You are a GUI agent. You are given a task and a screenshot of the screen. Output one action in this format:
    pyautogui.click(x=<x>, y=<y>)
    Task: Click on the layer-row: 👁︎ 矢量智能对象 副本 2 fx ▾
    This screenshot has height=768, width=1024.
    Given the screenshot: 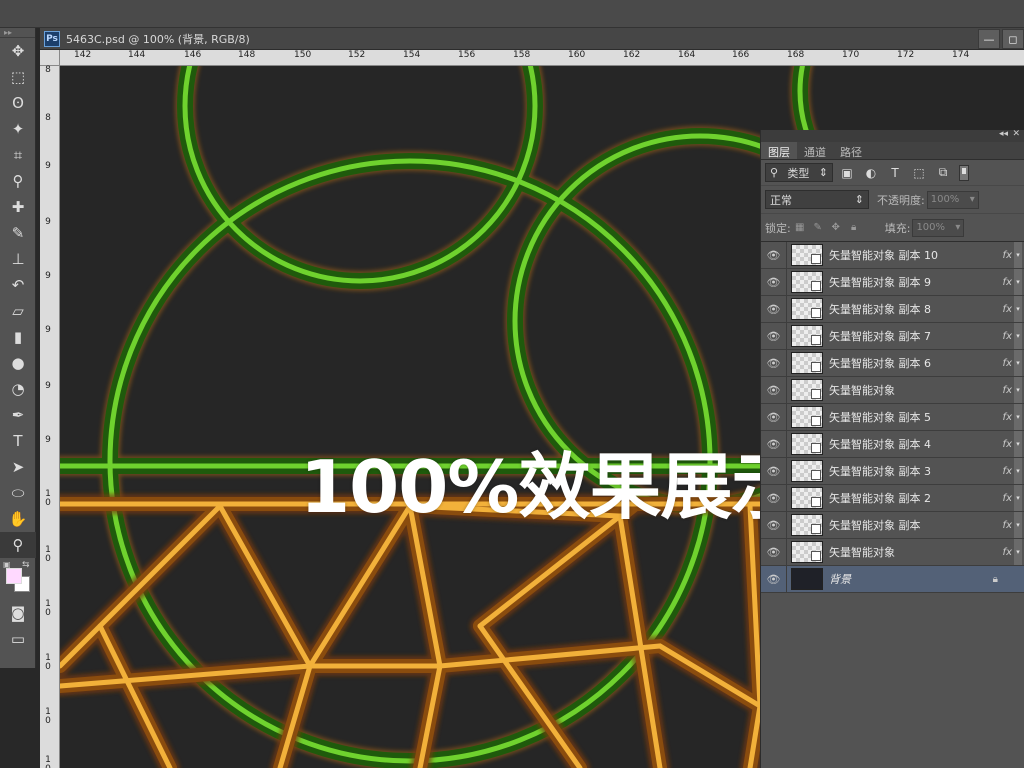 What is the action you would take?
    pyautogui.click(x=892, y=498)
    